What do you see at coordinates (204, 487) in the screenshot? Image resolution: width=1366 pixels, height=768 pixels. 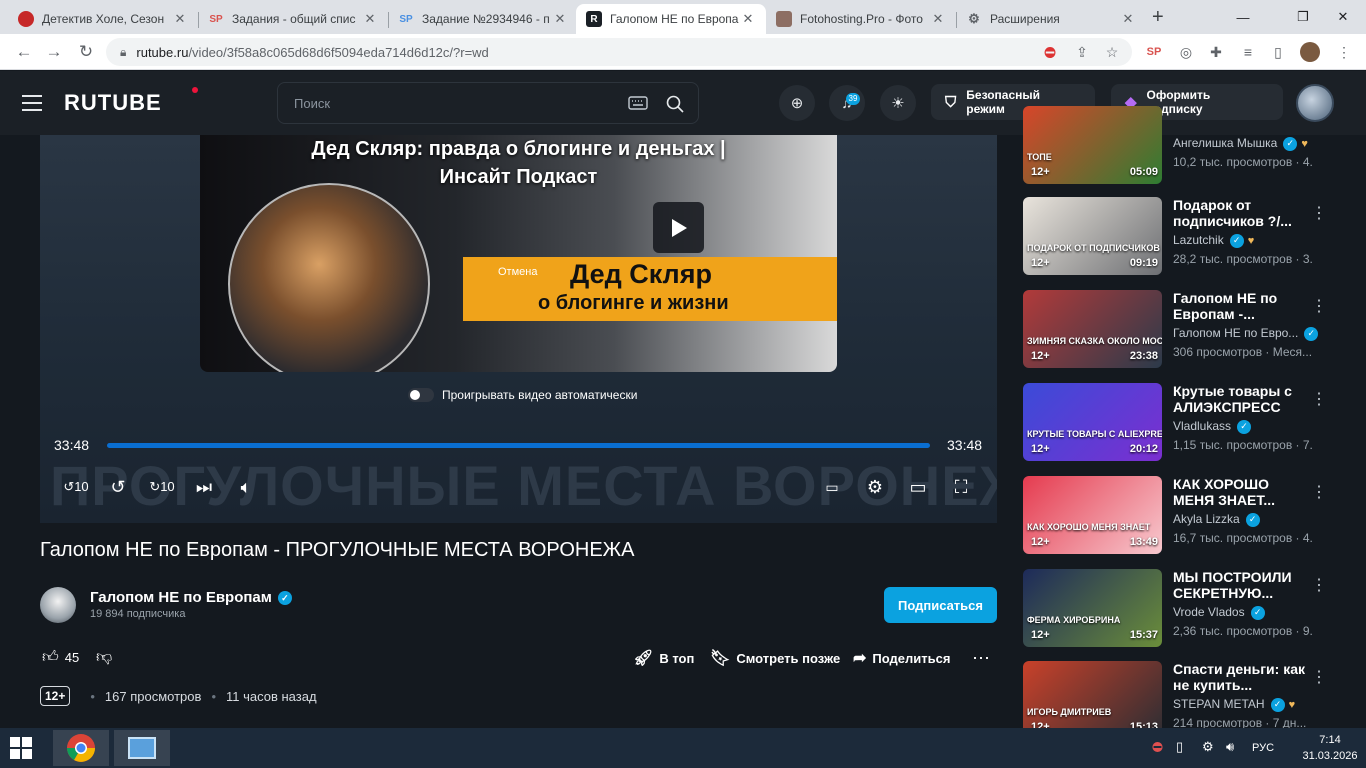 I see `next-track-icon: ⏭` at bounding box center [204, 487].